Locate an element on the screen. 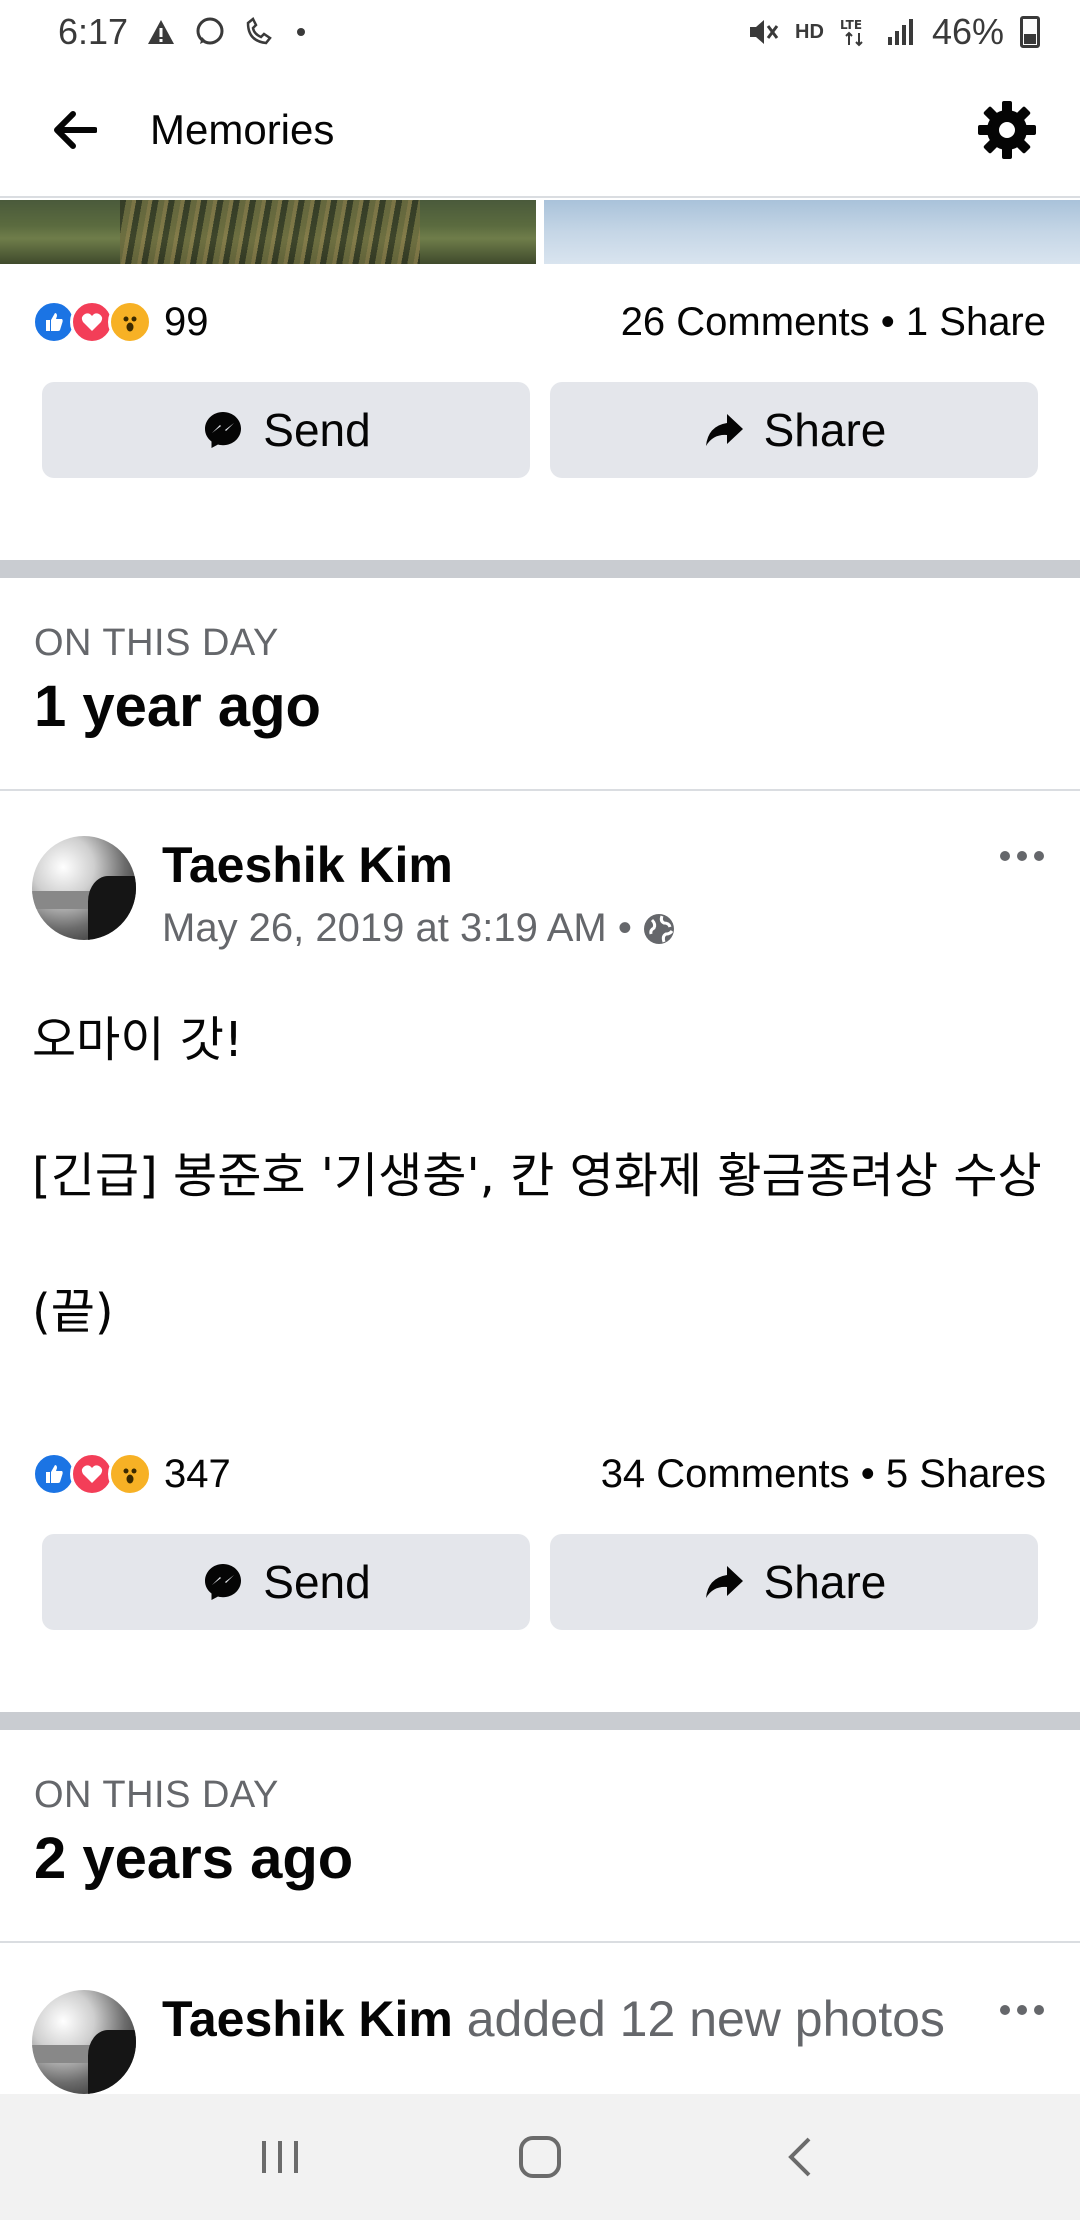 This screenshot has width=1080, height=2220. reaction-count: 99 is located at coordinates (186, 321).